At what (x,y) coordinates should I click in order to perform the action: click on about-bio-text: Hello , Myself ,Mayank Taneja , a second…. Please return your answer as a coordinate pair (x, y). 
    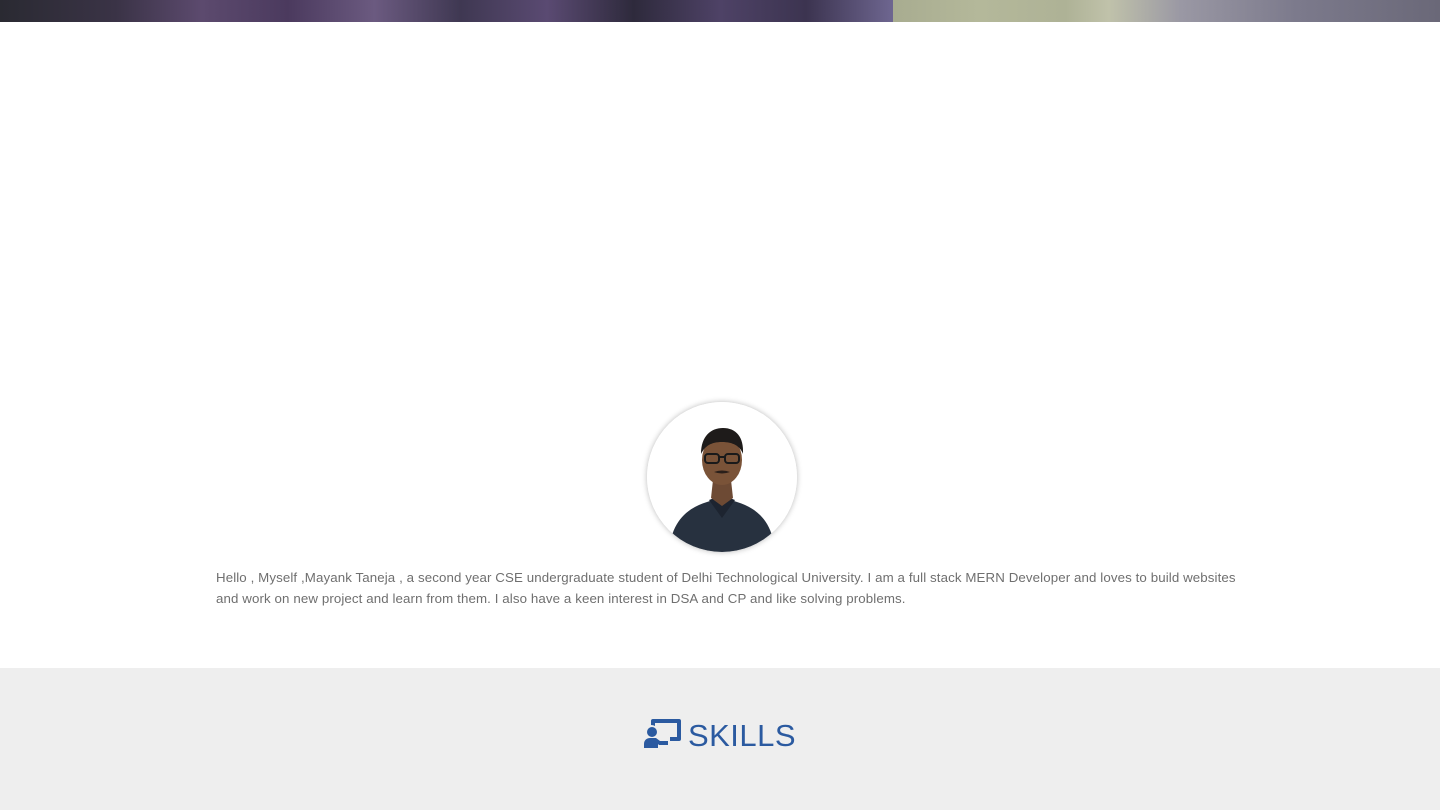
    Looking at the image, I should click on (726, 588).